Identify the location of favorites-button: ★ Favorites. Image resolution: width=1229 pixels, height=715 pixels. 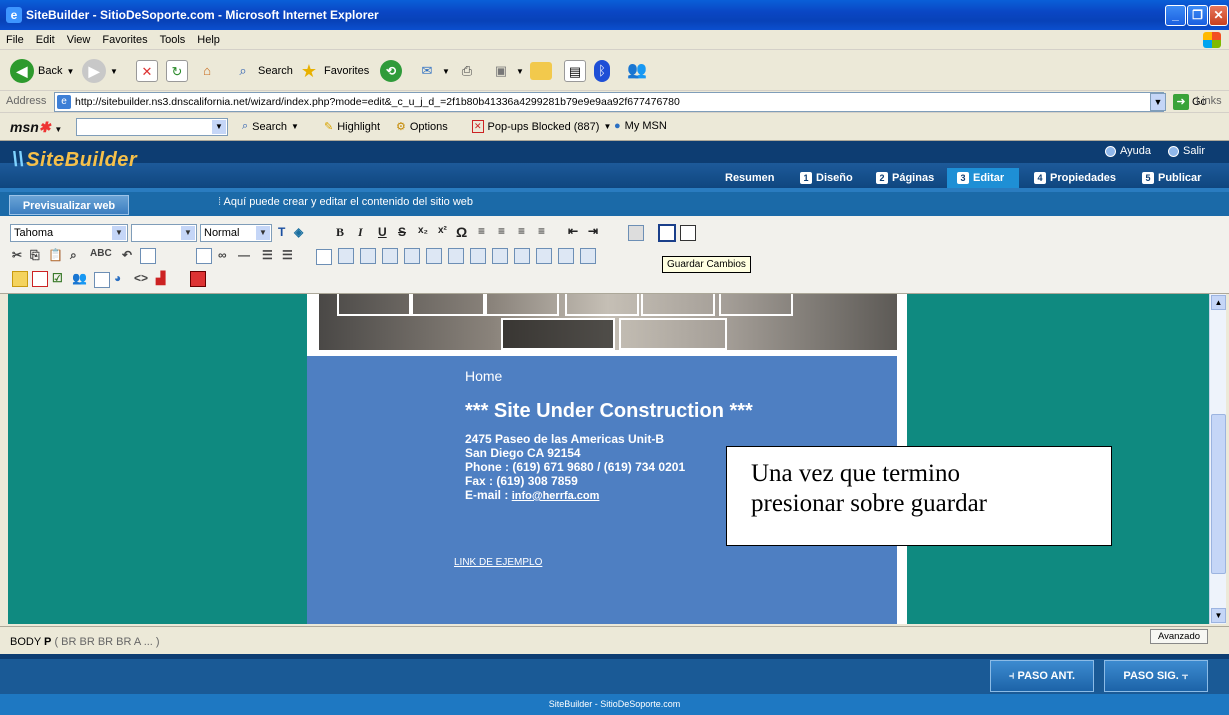
(333, 71).